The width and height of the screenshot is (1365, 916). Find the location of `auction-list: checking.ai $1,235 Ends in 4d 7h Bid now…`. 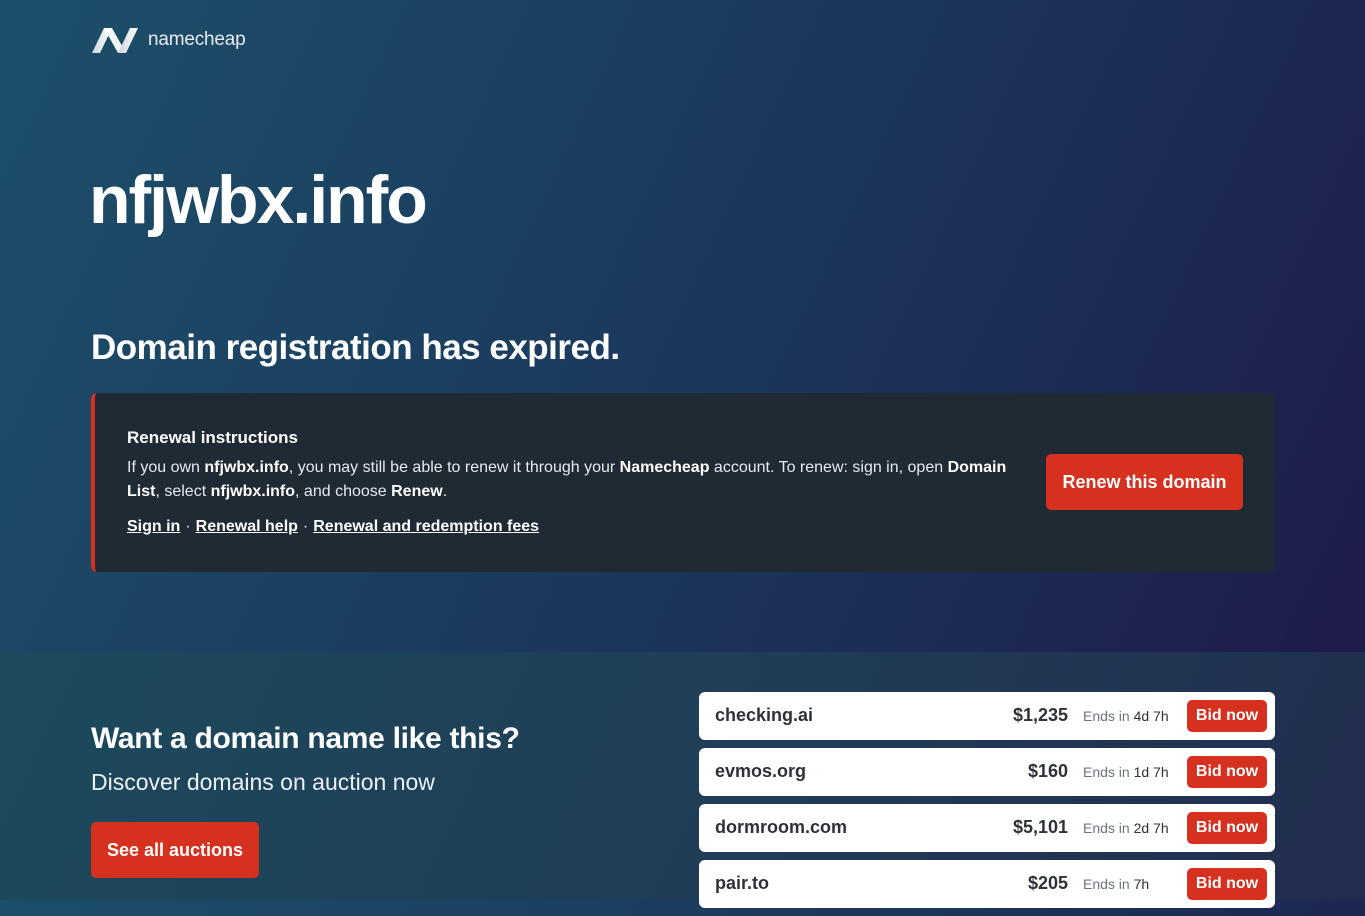

auction-list: checking.ai $1,235 Ends in 4d 7h Bid now… is located at coordinates (987, 804).